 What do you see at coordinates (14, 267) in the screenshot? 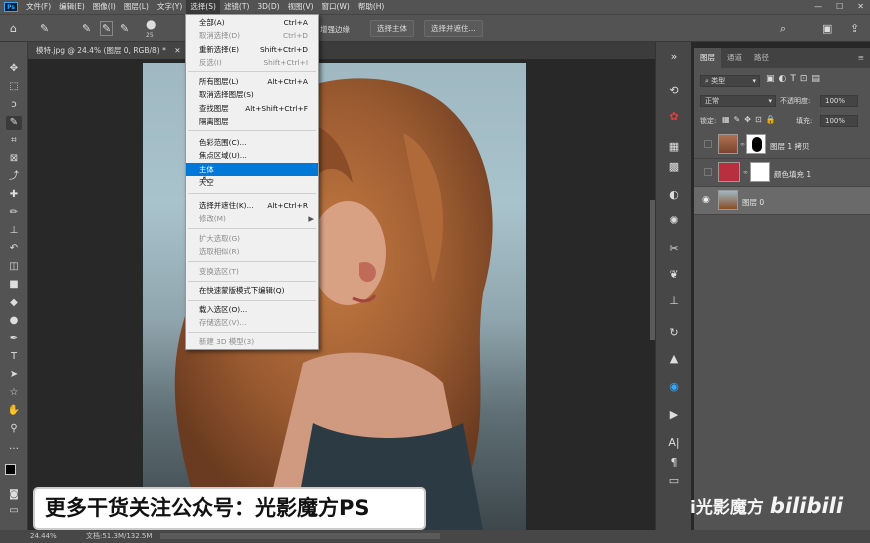
I see `eraser-tool-icon: ◫` at bounding box center [14, 267].